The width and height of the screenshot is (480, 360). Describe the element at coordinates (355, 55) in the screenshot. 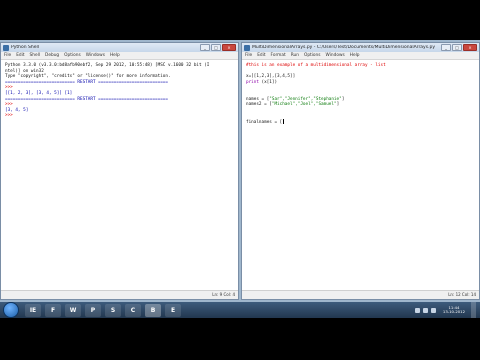

I see `editor-menu-help: Help` at that location.